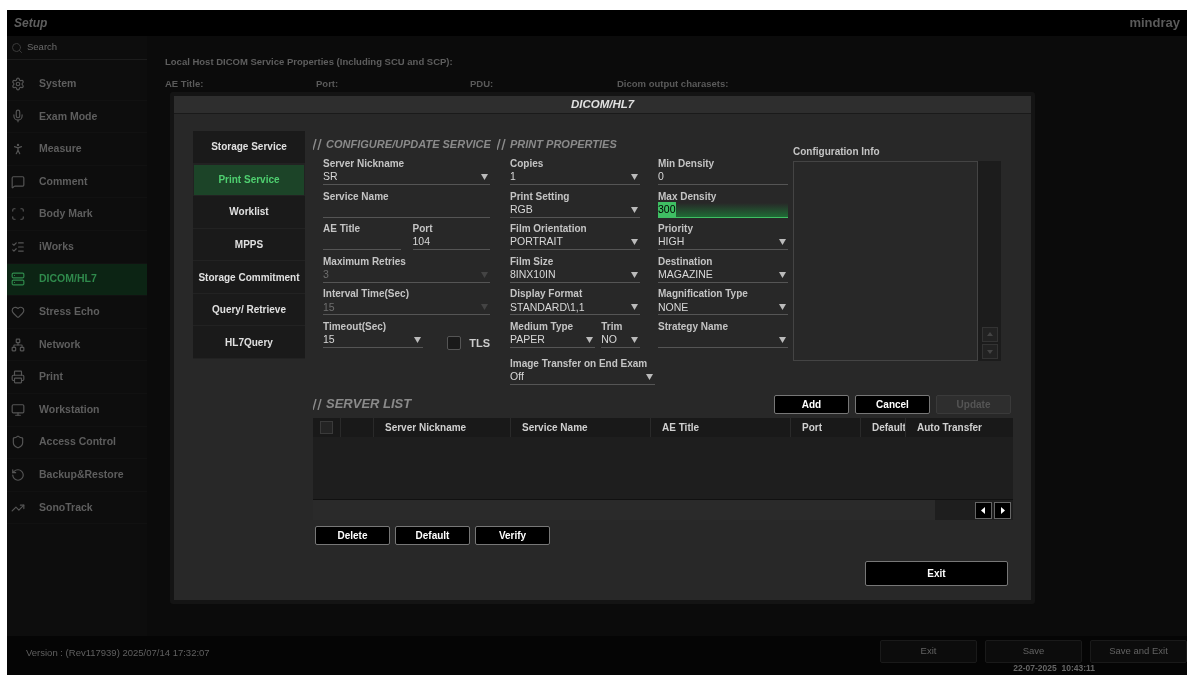  What do you see at coordinates (77, 280) in the screenshot?
I see `sidebar-item: DICOM/HL7` at bounding box center [77, 280].